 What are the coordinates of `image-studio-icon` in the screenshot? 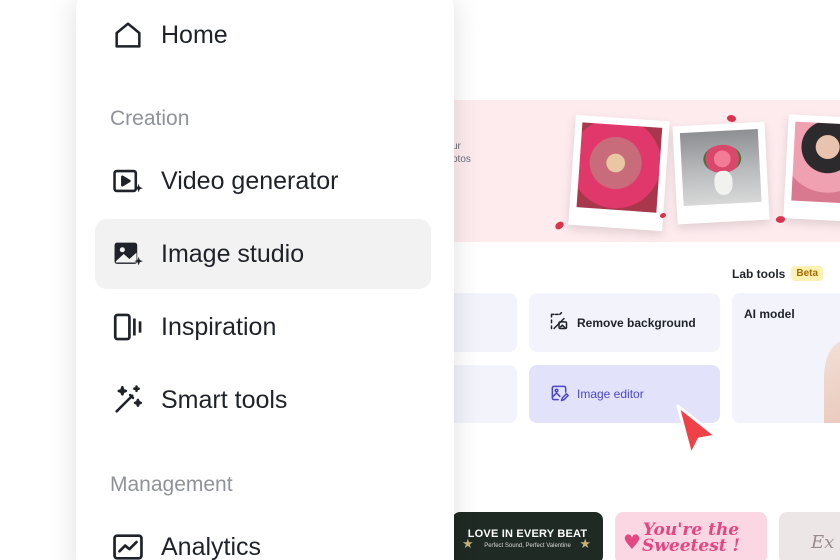 It's located at (128, 254).